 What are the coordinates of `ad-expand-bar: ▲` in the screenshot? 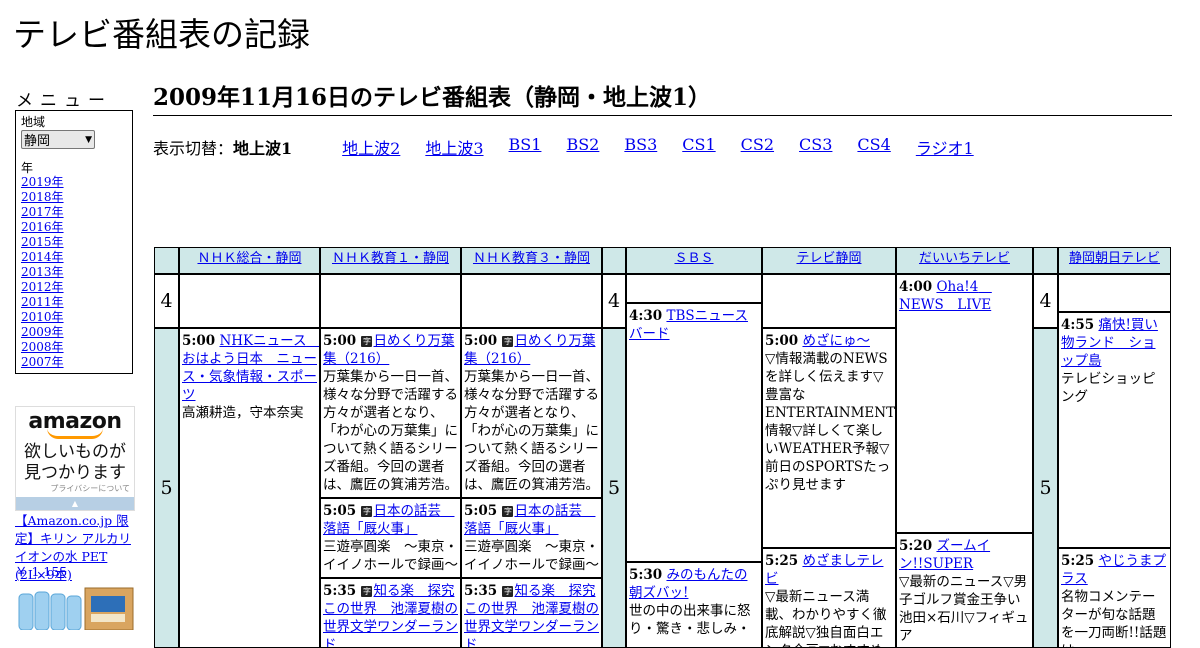 It's located at (75, 503).